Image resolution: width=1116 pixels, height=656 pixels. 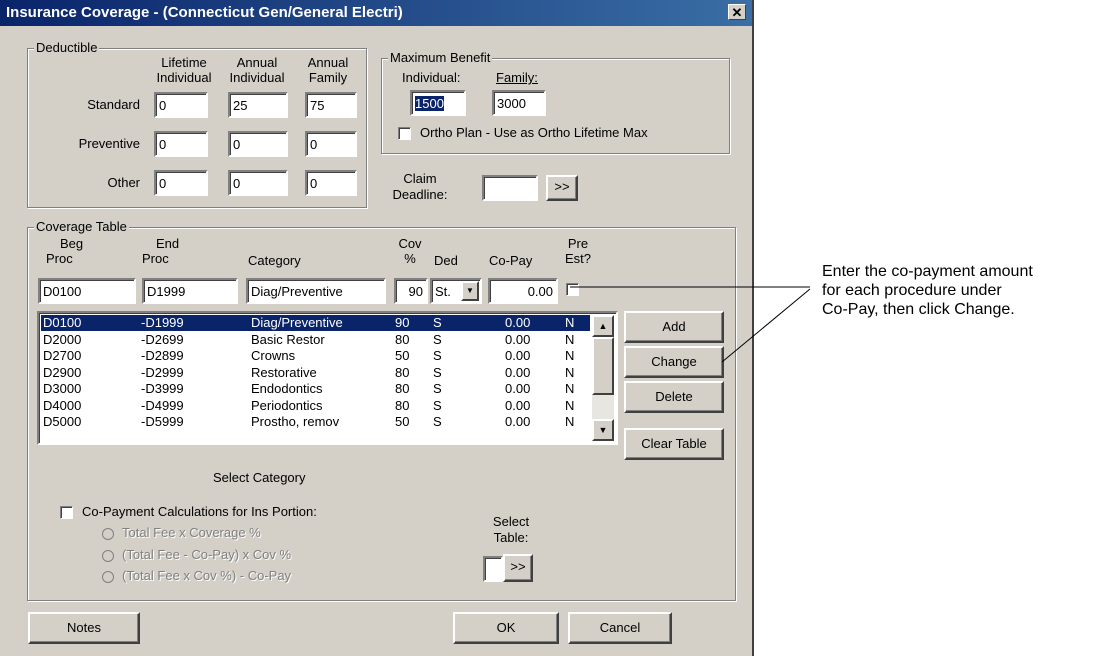 What do you see at coordinates (690, 324) in the screenshot?
I see `callout-lines` at bounding box center [690, 324].